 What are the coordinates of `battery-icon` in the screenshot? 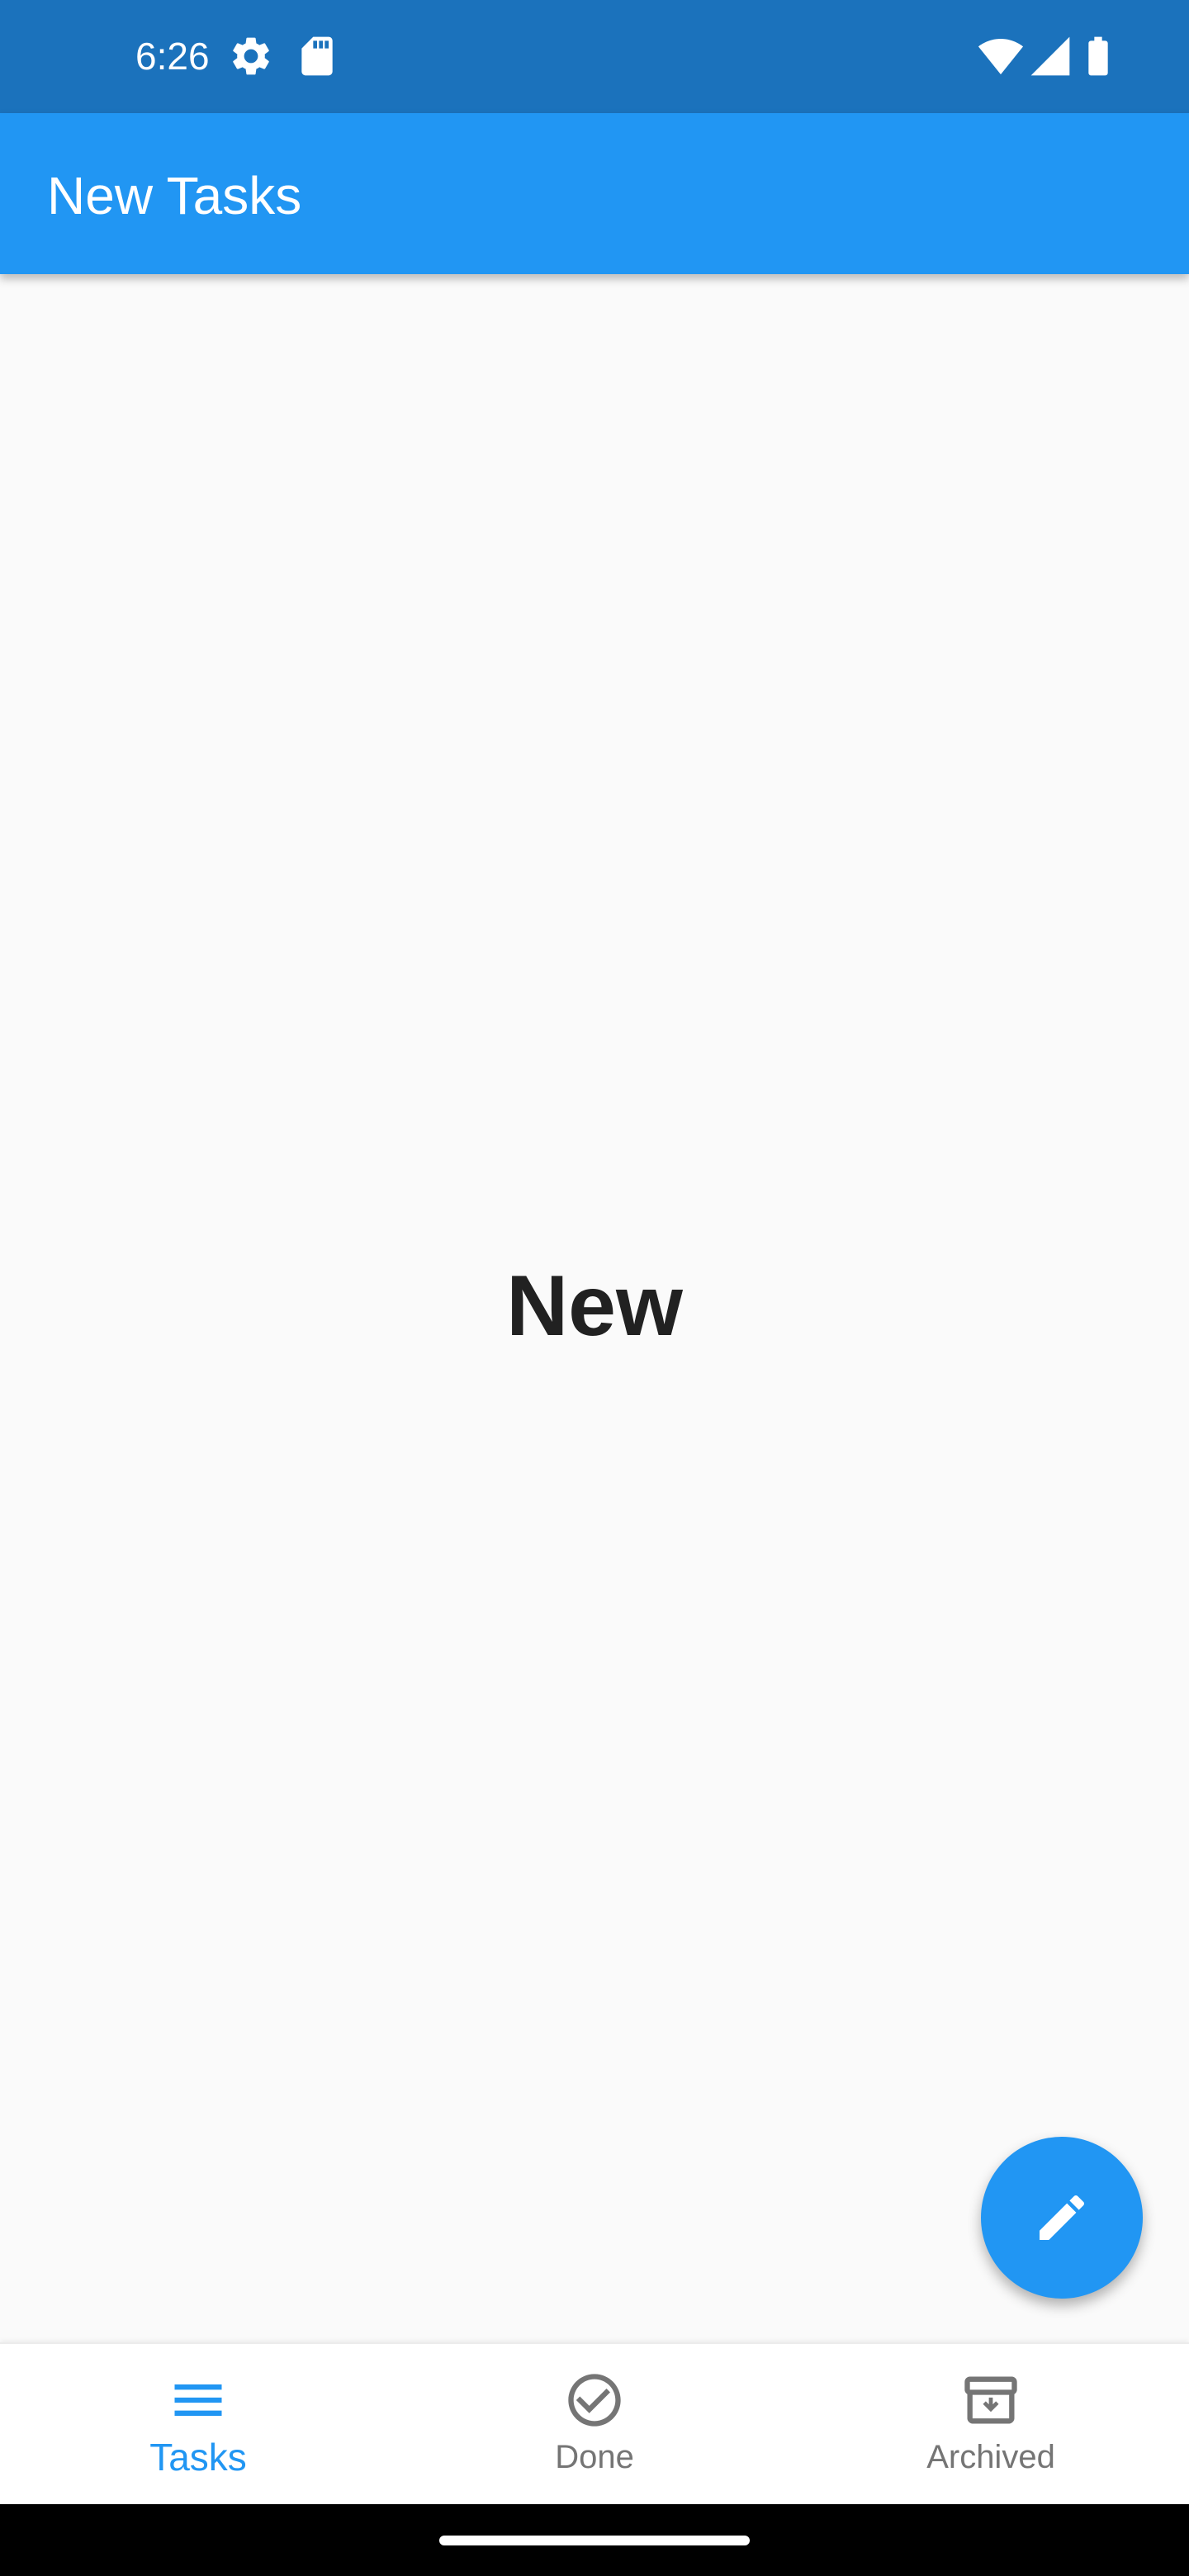 It's located at (1098, 56).